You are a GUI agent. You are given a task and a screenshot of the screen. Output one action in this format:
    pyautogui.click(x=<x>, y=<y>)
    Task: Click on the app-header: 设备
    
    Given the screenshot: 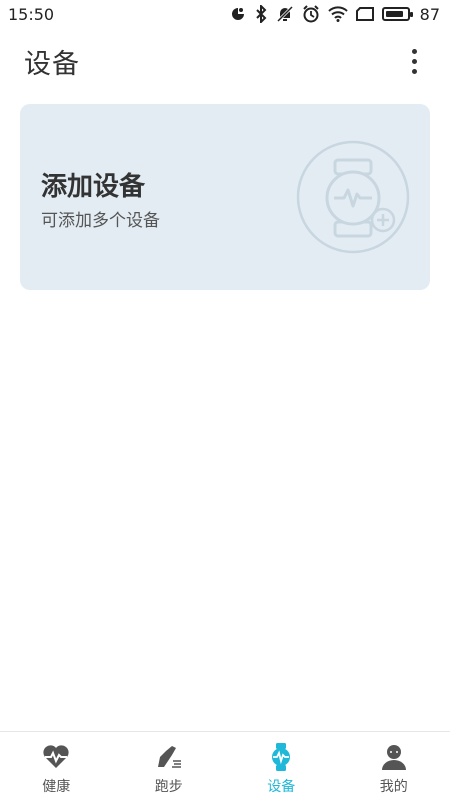 What is the action you would take?
    pyautogui.click(x=225, y=61)
    